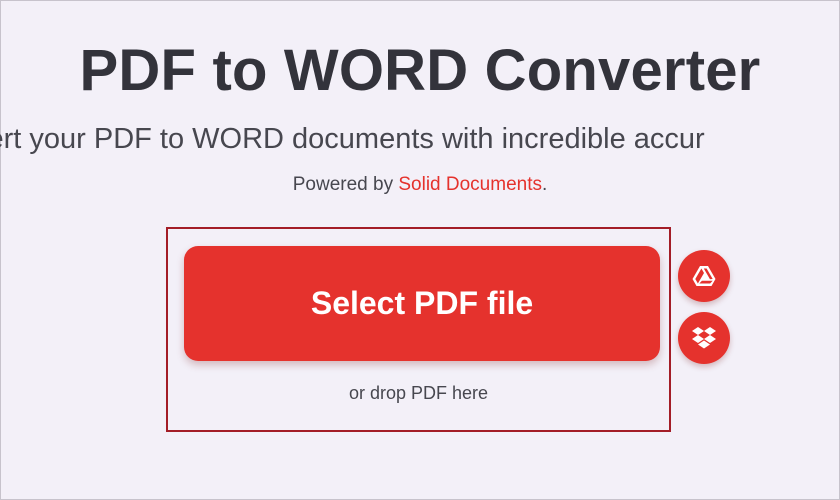 The height and width of the screenshot is (500, 840). I want to click on dropbox-button, so click(704, 338).